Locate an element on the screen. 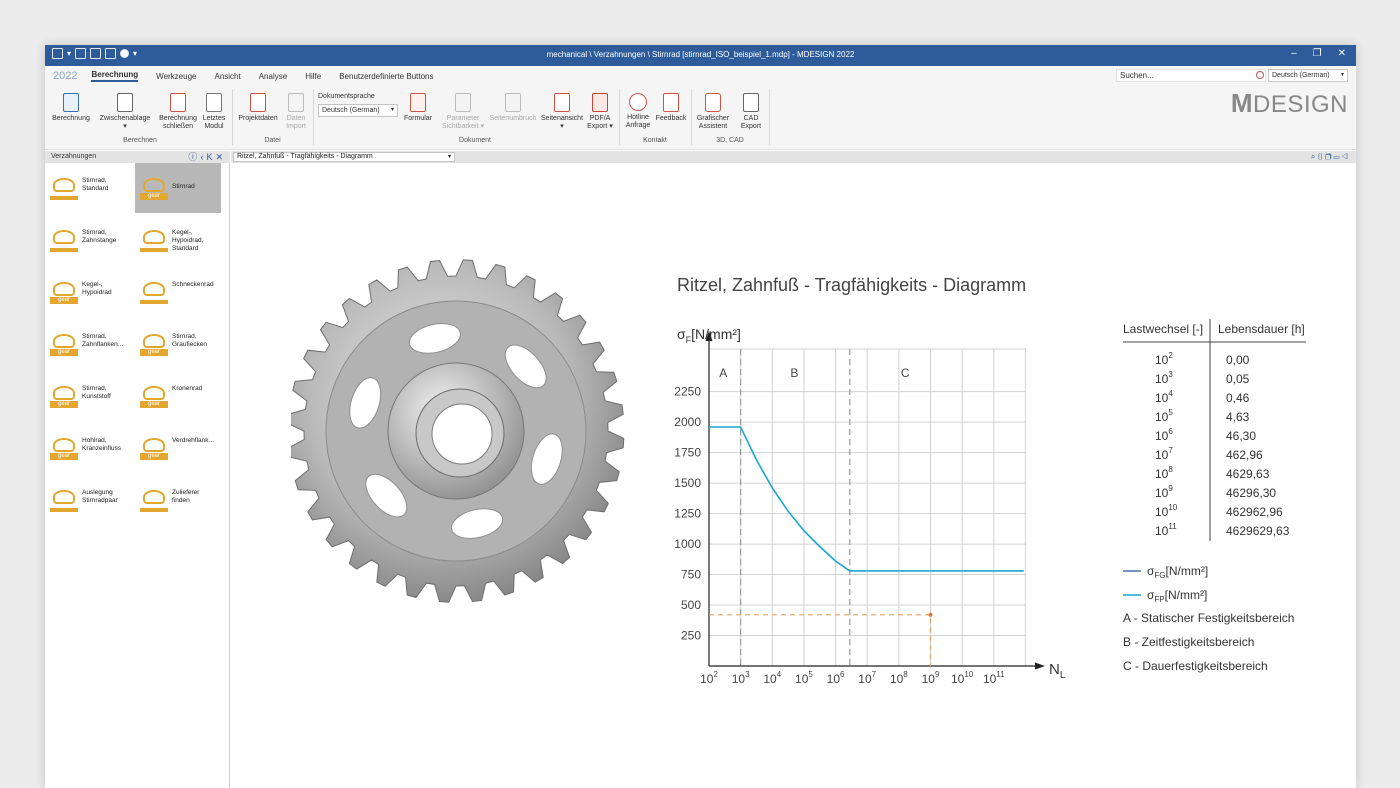 The width and height of the screenshot is (1400, 788). y-tick-label: 250 is located at coordinates (691, 636).